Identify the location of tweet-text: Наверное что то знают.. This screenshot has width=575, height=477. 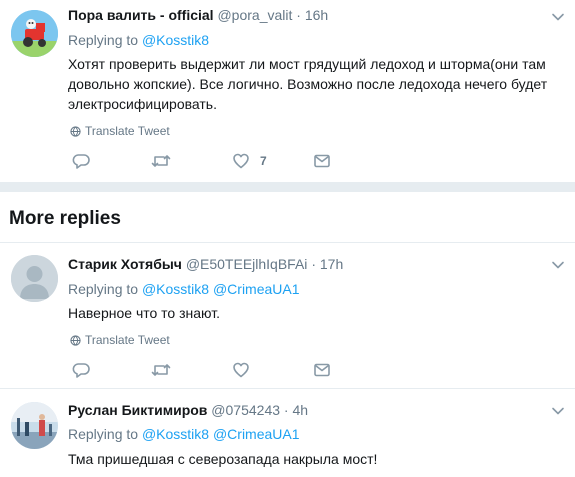
(144, 313).